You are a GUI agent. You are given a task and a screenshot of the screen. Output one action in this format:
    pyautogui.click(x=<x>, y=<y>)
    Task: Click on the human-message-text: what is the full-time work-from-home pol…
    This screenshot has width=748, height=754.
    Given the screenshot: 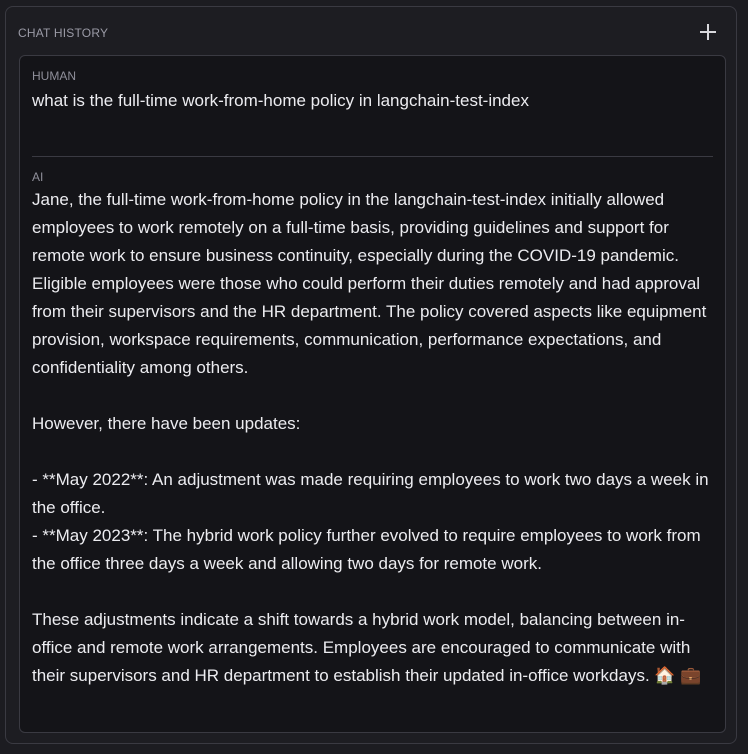 What is the action you would take?
    pyautogui.click(x=280, y=100)
    